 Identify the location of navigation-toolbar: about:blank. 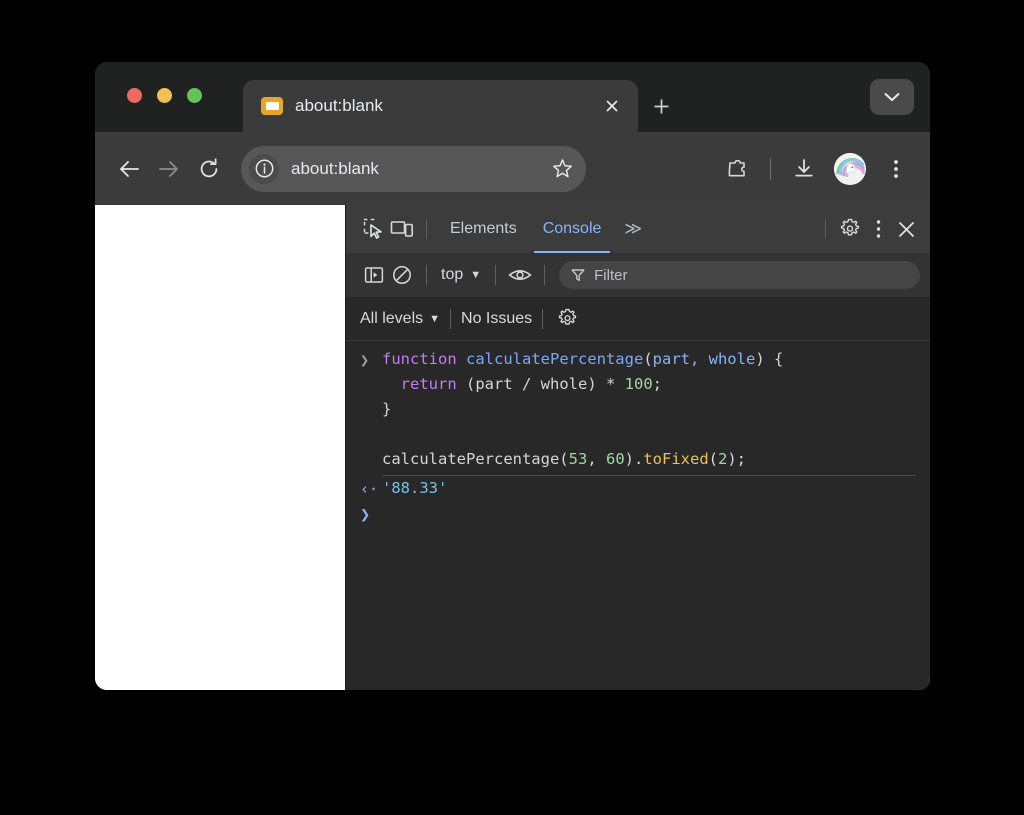
(512, 168).